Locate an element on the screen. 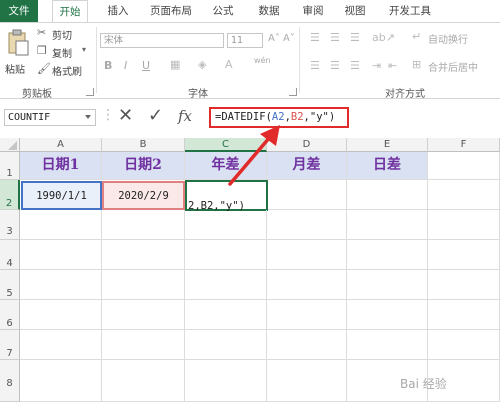  cell-b1: 日期2 is located at coordinates (143, 166).